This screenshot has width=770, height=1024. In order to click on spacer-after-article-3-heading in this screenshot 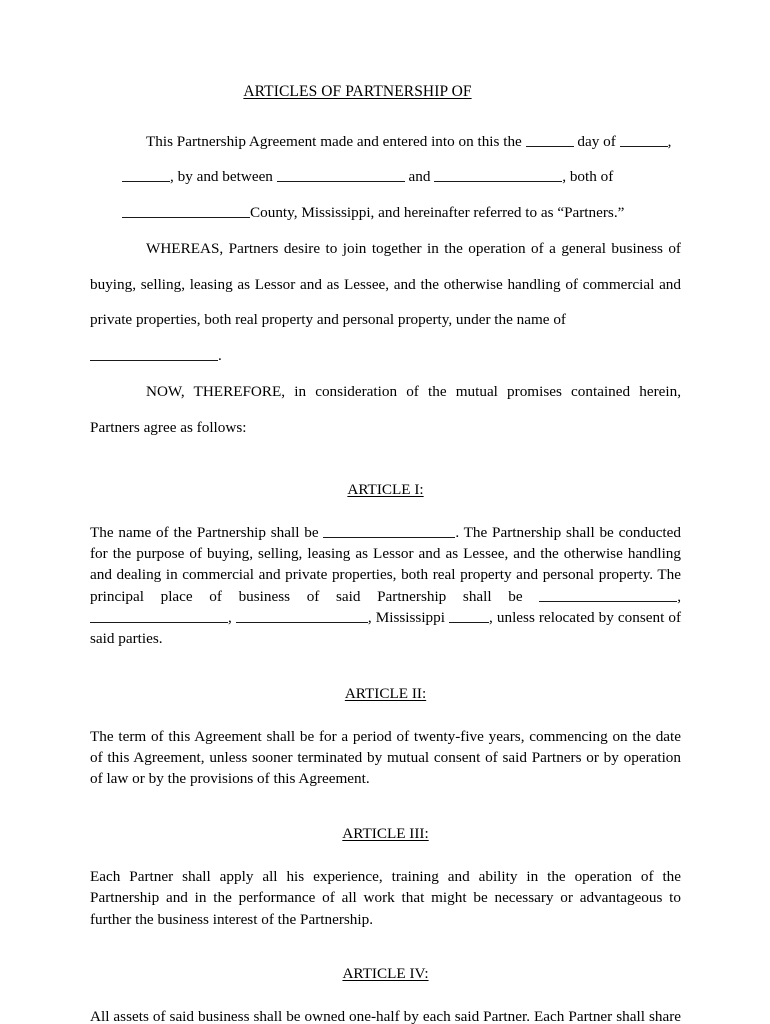, I will do `click(385, 853)`.